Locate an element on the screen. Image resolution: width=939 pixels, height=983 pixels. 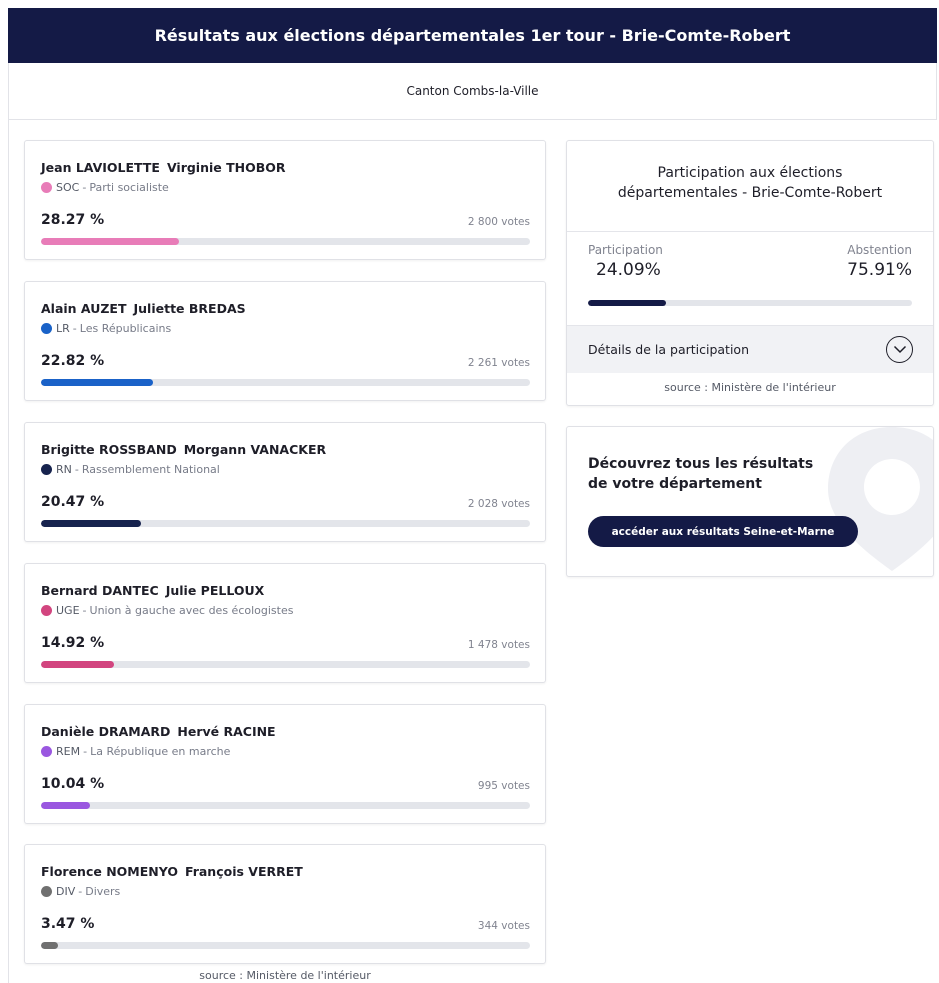
party-abbr: UGE is located at coordinates (68, 610).